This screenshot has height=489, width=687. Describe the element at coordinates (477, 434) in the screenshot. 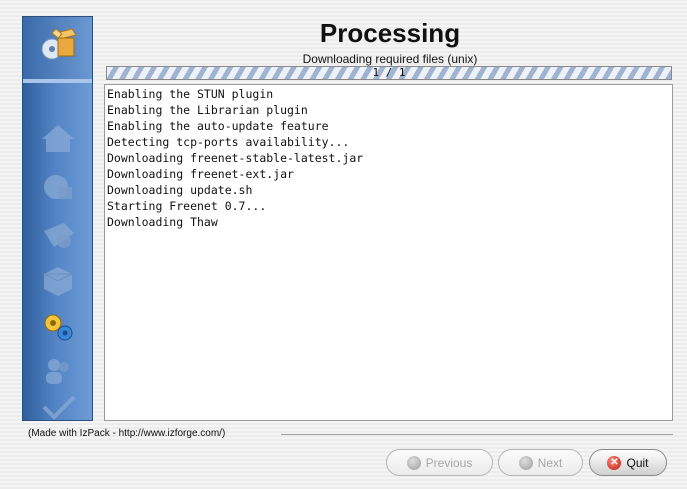

I see `footer-divider` at that location.